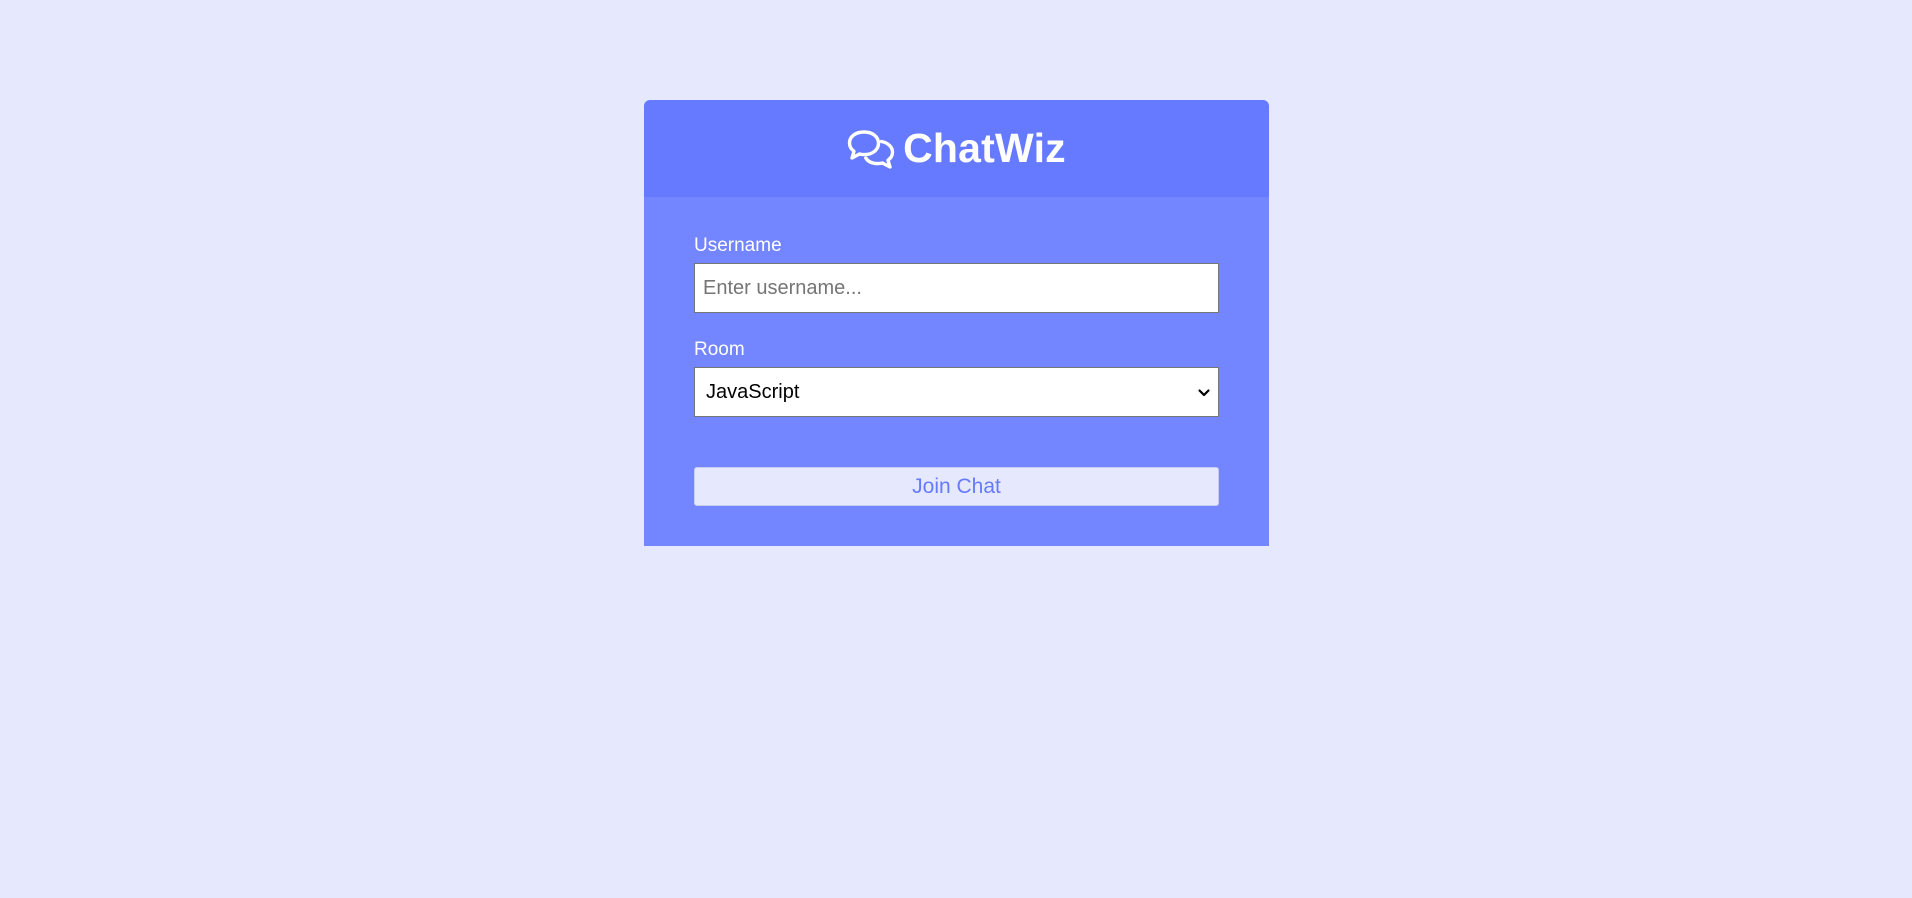 This screenshot has height=898, width=1912. I want to click on join-form: Username Room JavaScript Join Chat, so click(956, 371).